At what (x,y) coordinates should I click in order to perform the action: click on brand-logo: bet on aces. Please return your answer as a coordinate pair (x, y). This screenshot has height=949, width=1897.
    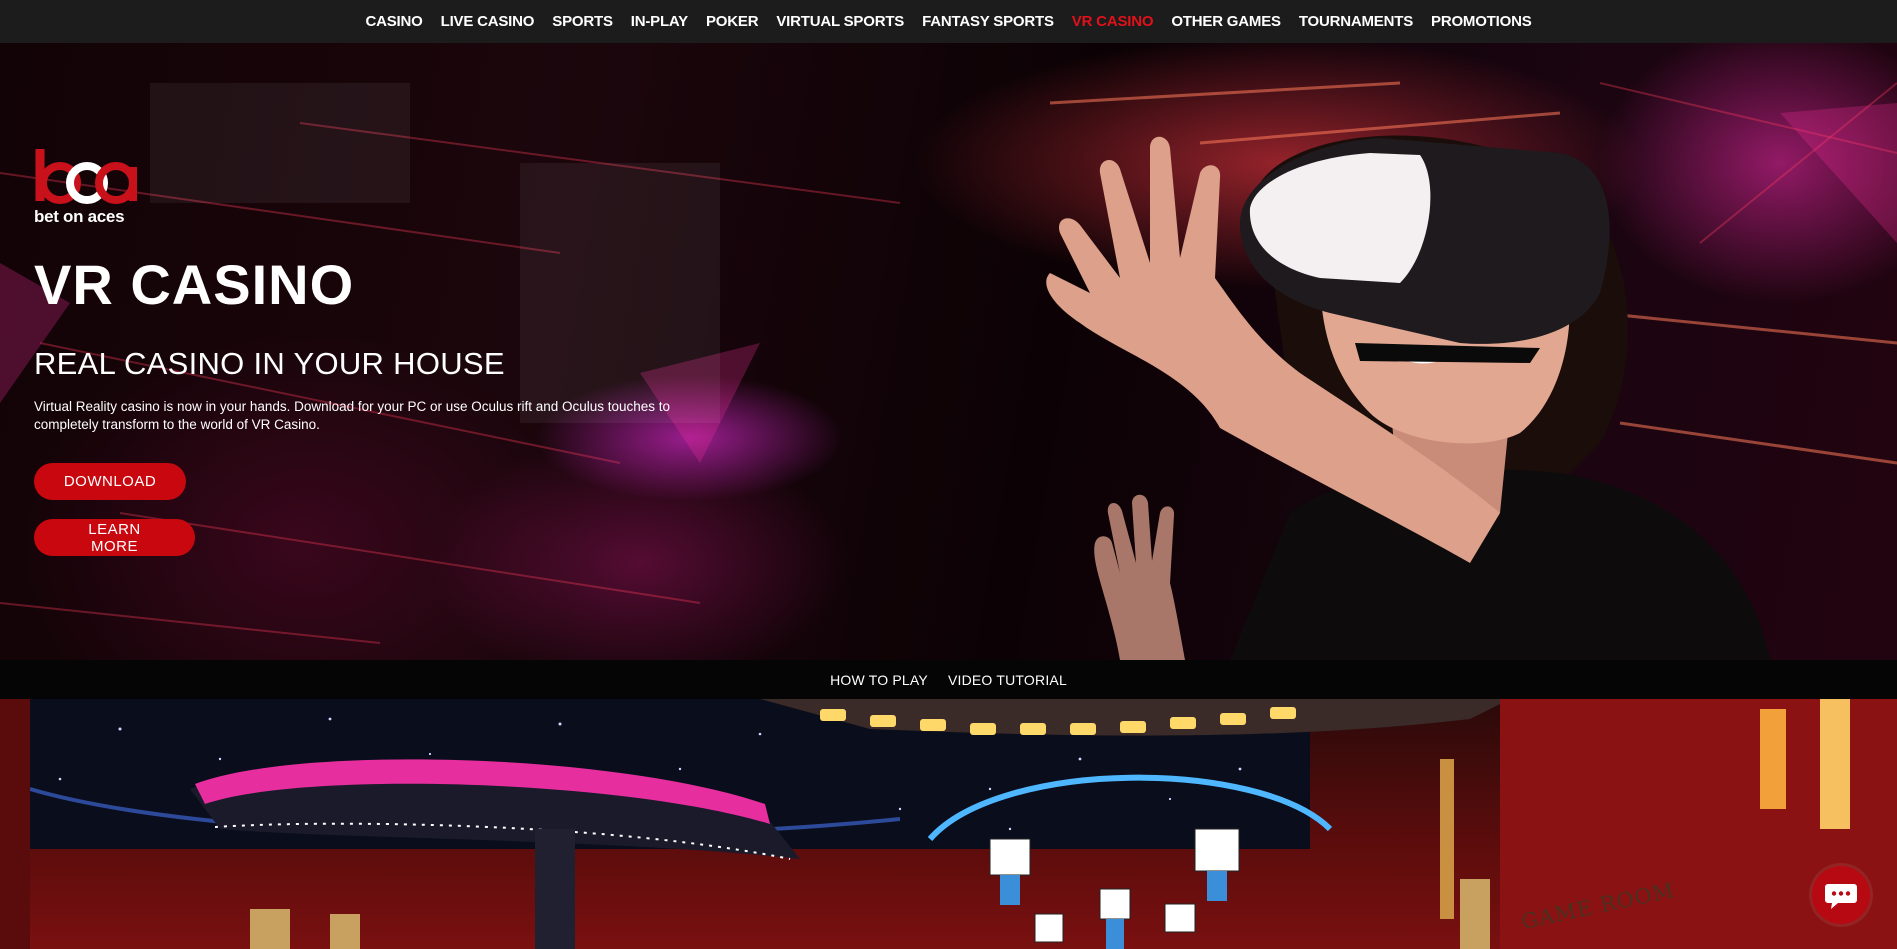
    Looking at the image, I should click on (89, 190).